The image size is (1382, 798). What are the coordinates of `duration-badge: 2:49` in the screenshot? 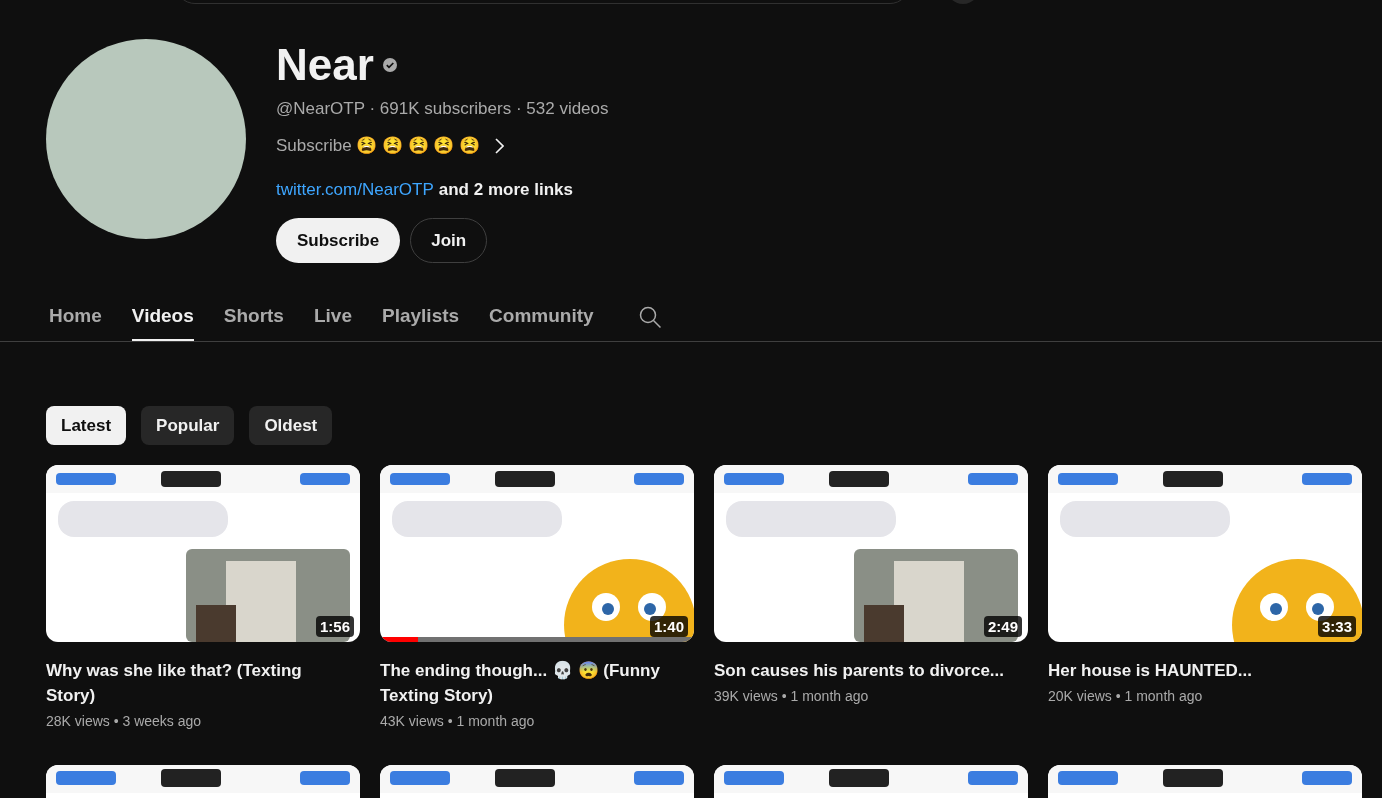 It's located at (1002, 626).